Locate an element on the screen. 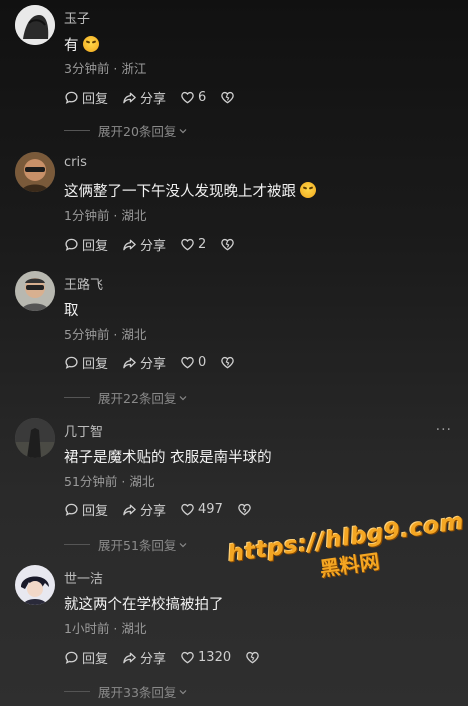 Image resolution: width=468 pixels, height=706 pixels. expand-replies-button: 展开33条回复 is located at coordinates (126, 691).